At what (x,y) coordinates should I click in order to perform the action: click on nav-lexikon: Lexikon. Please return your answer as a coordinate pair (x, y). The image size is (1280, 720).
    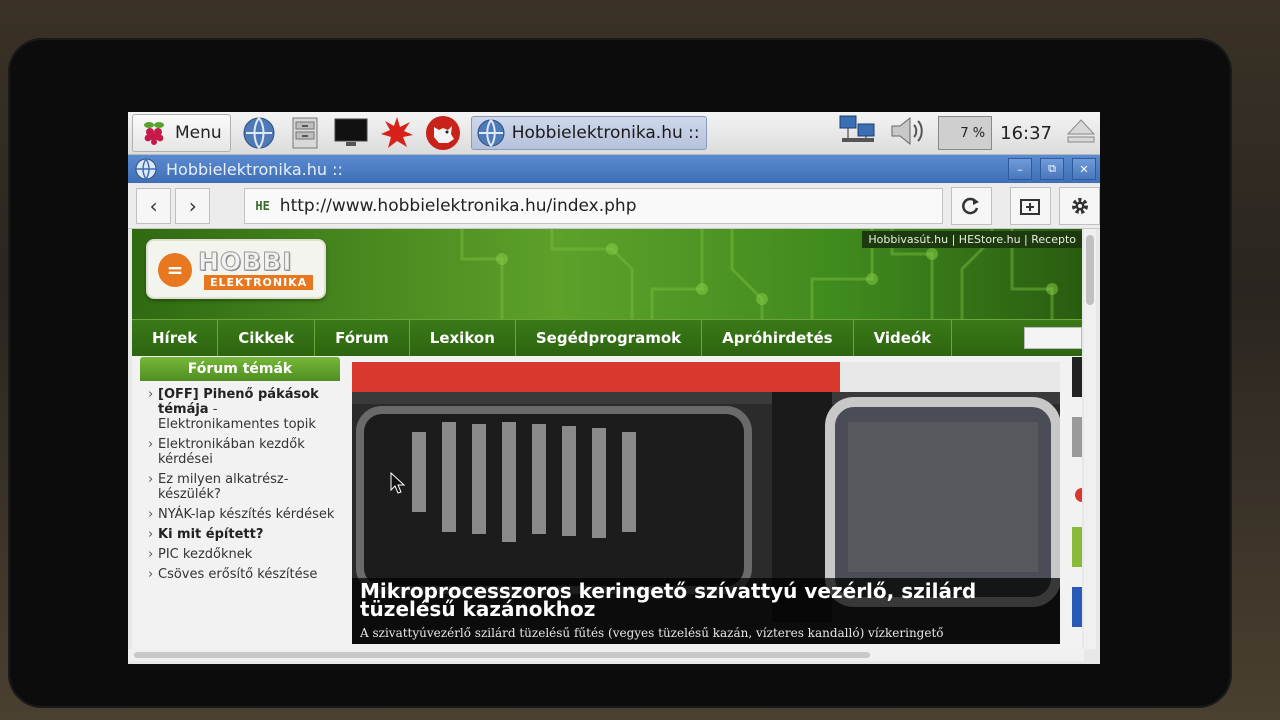
    Looking at the image, I should click on (463, 338).